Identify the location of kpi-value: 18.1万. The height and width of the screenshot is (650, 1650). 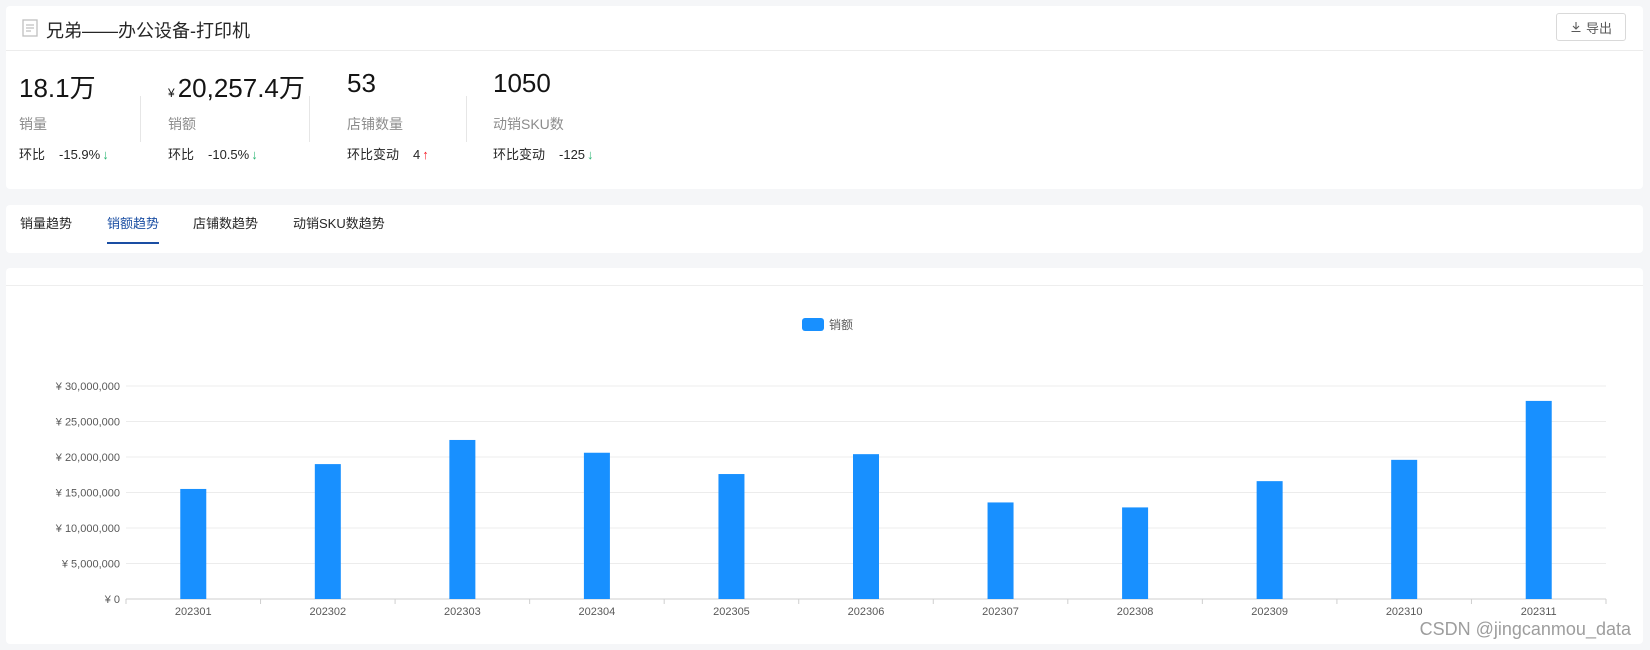
(57, 88).